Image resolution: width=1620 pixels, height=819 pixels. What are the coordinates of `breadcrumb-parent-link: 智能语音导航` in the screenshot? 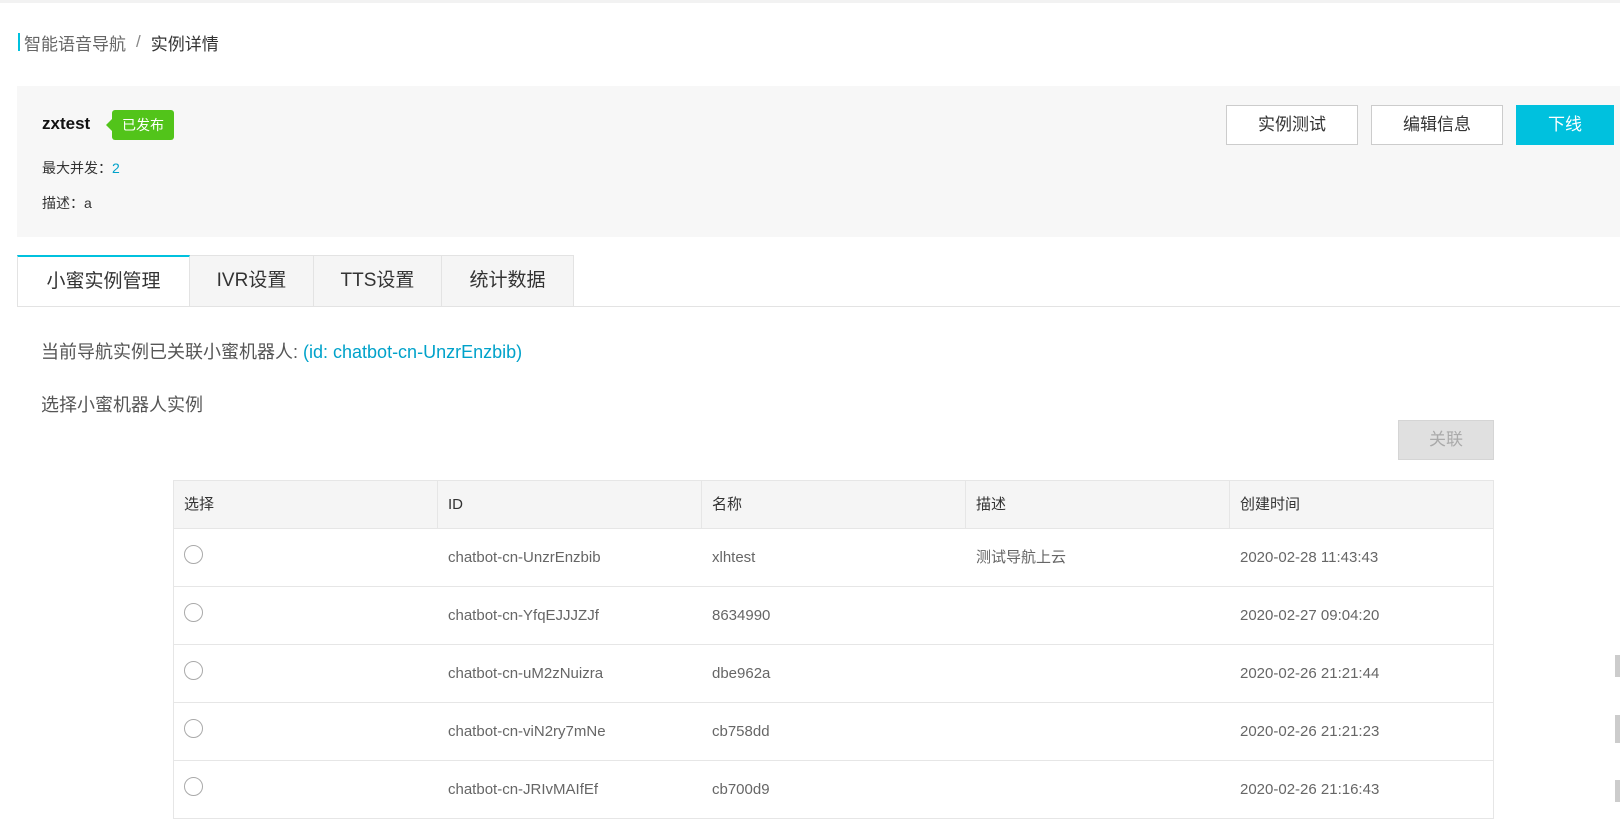 It's located at (75, 42).